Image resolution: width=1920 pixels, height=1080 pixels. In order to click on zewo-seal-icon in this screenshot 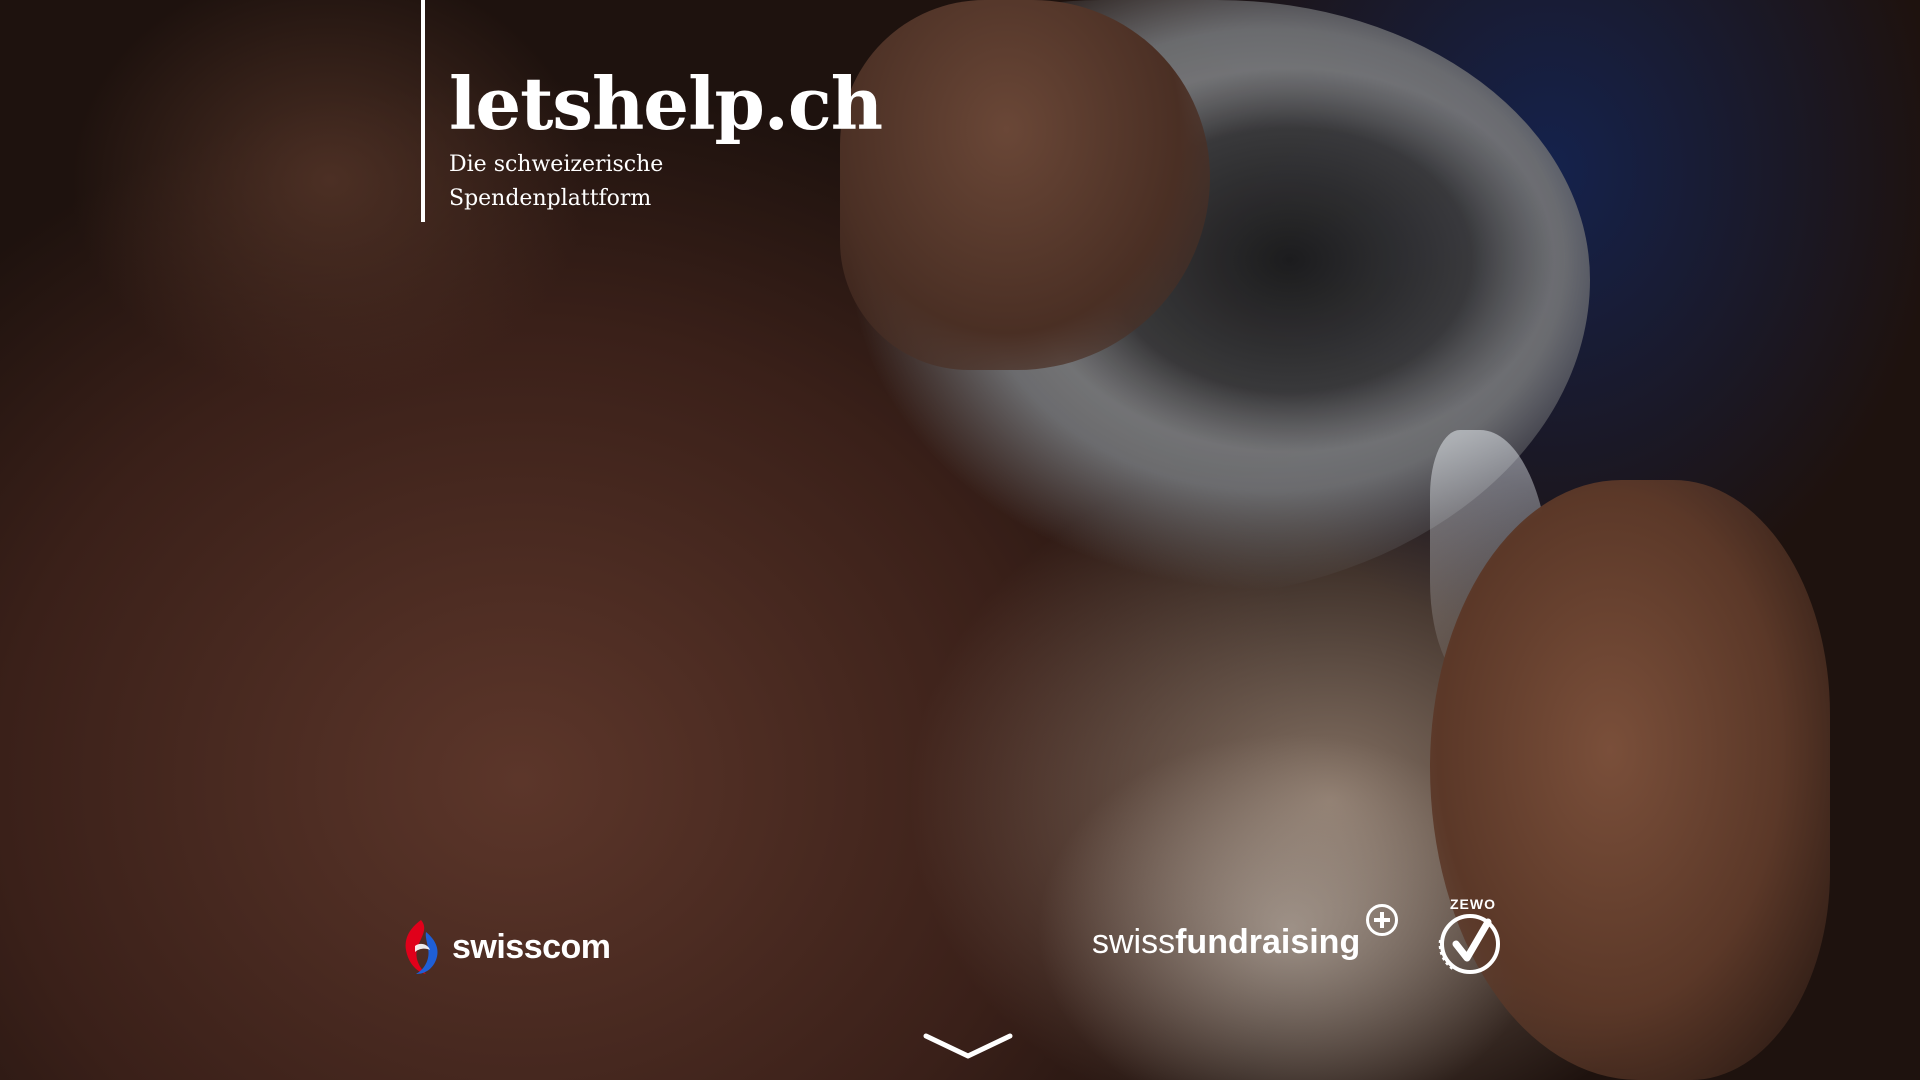, I will do `click(1469, 944)`.